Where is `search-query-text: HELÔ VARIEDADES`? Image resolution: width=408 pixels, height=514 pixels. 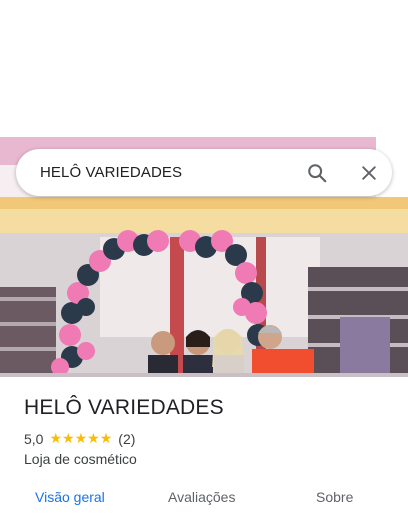 search-query-text: HELÔ VARIEDADES is located at coordinates (111, 172).